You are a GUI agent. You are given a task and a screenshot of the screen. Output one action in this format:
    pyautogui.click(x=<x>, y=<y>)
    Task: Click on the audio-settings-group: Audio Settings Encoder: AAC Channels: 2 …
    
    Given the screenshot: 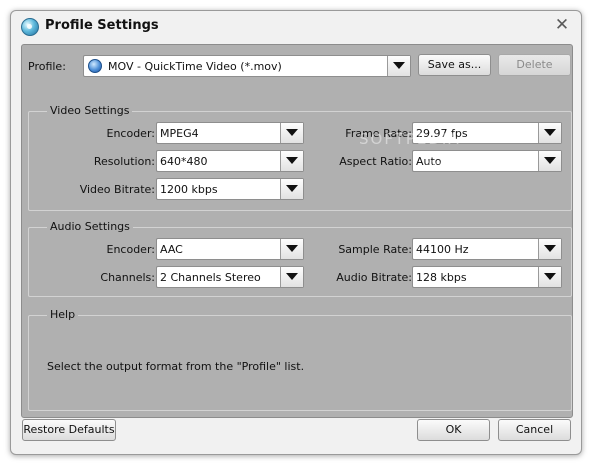 What is the action you would take?
    pyautogui.click(x=300, y=258)
    